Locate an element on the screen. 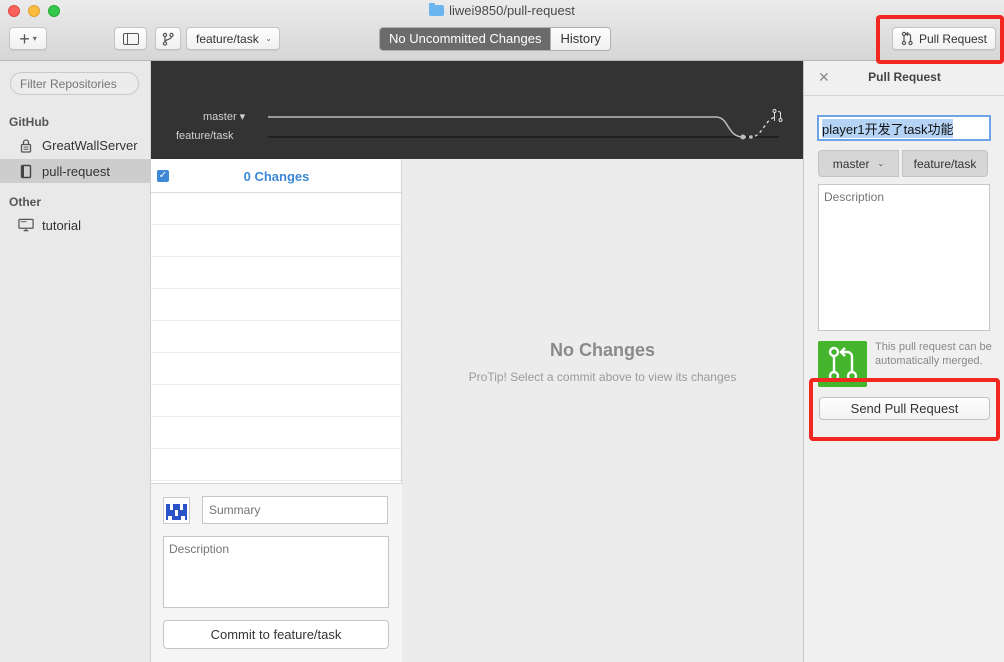 The height and width of the screenshot is (662, 1004). changes-count: 0 Changes is located at coordinates (276, 176).